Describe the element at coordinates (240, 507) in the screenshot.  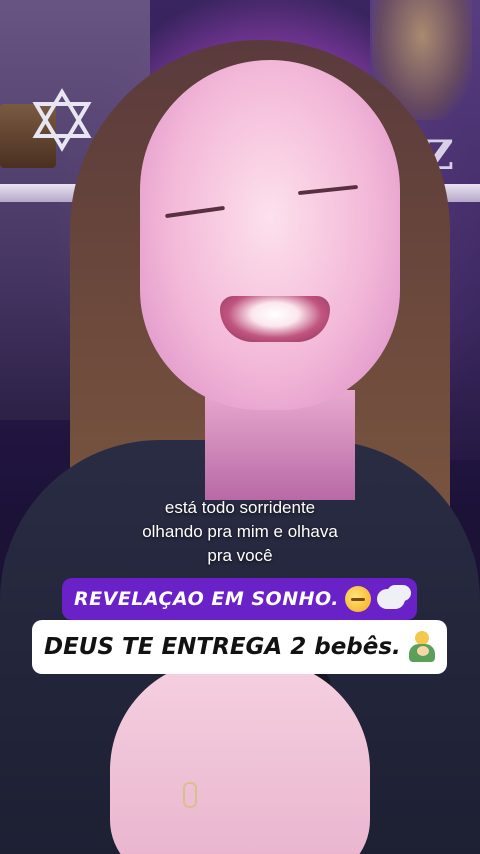
I see `subtitle-line: está todo sorridente` at that location.